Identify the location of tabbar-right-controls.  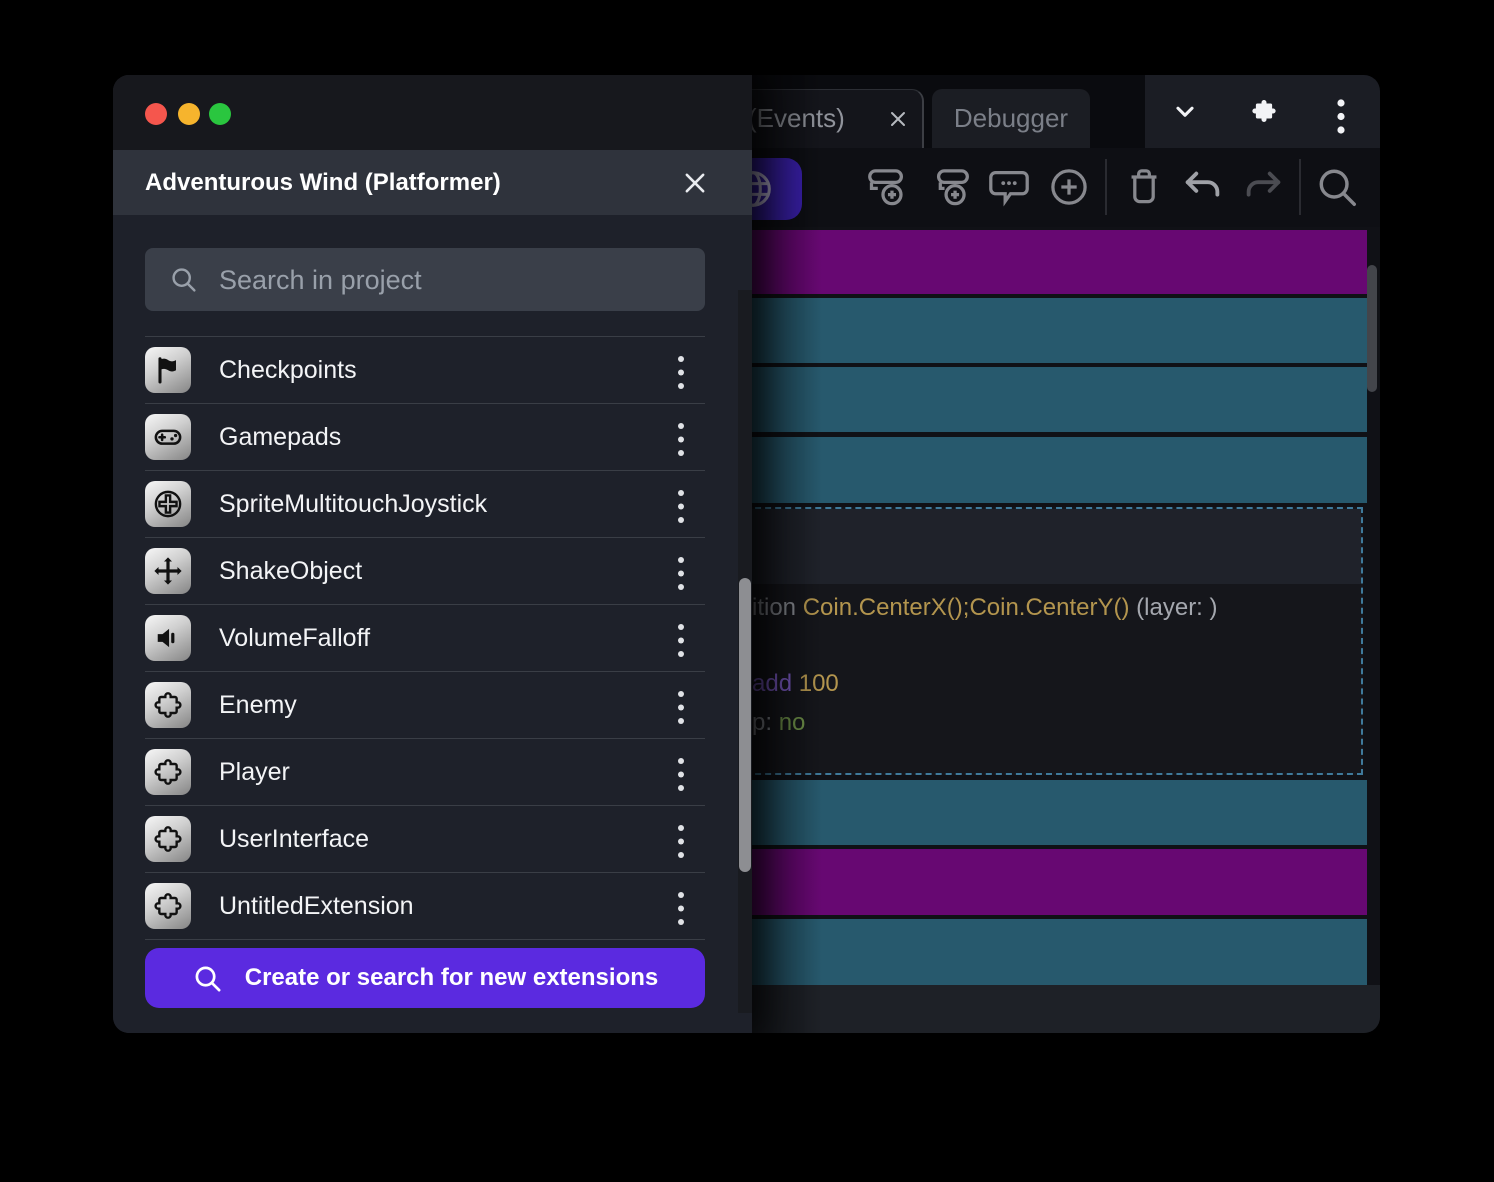
(1262, 111).